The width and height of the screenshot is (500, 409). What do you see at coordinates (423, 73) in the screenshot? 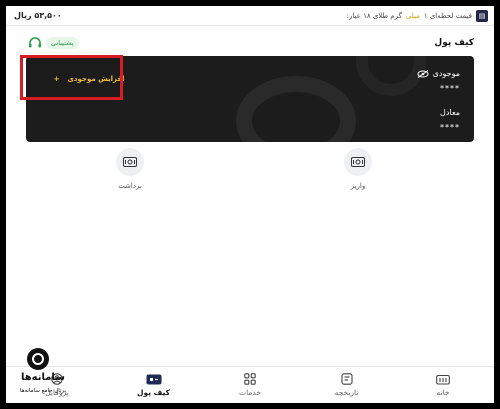
I see `eye-off-icon` at bounding box center [423, 73].